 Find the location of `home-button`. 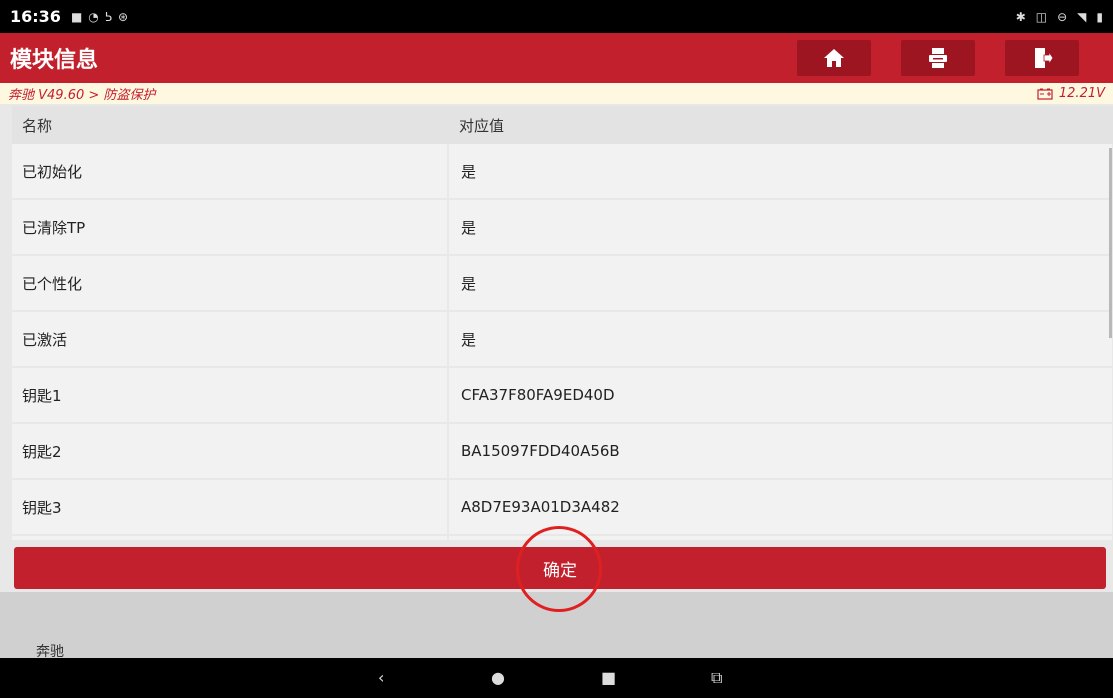

home-button is located at coordinates (834, 58).